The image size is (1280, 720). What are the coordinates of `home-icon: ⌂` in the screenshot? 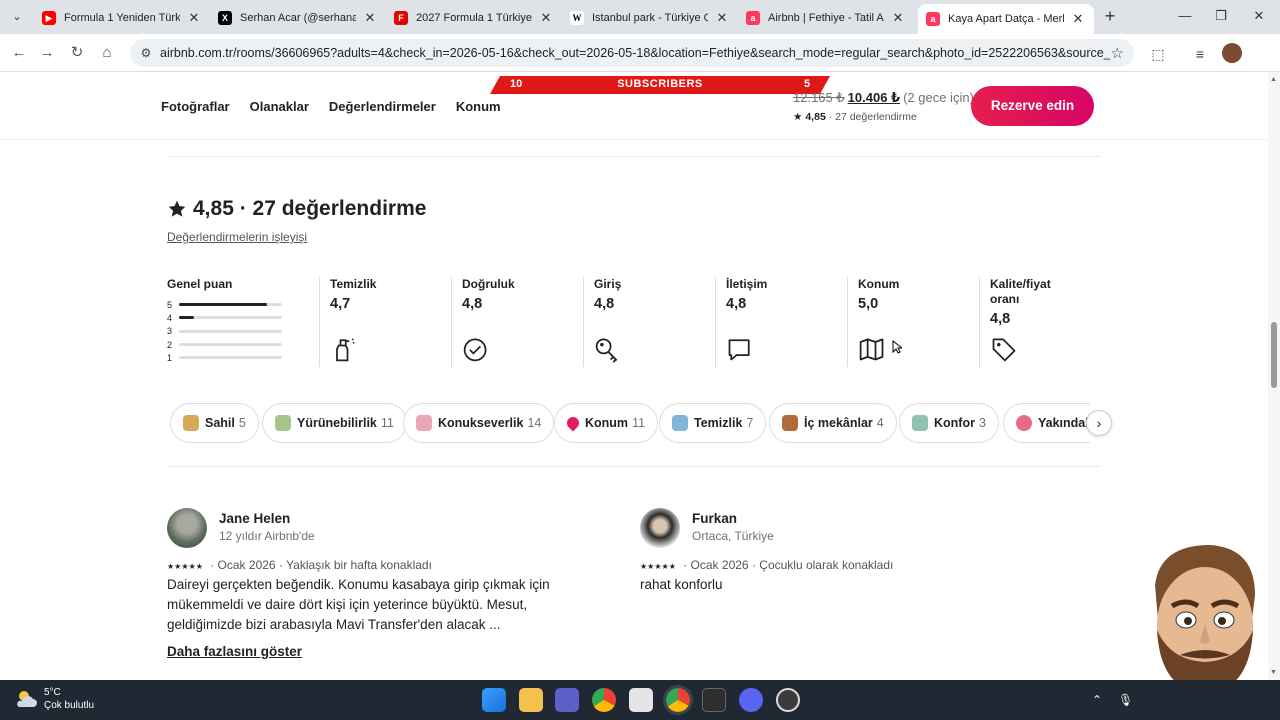 It's located at (107, 53).